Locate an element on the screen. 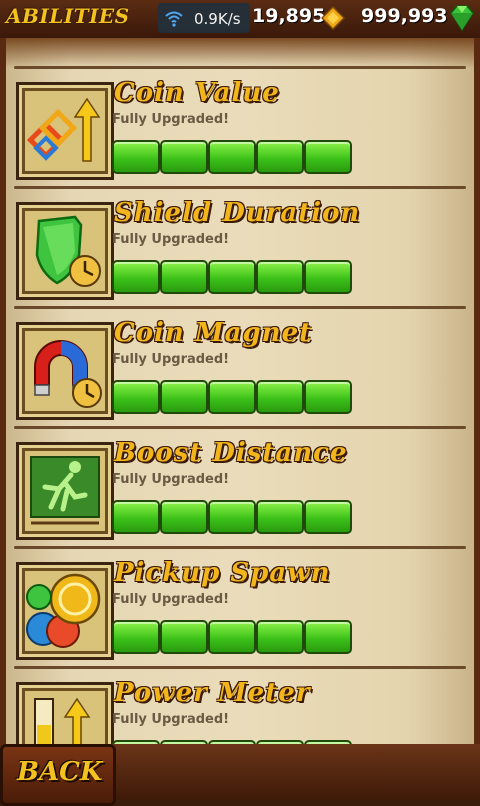 This screenshot has width=480, height=806. ability-row-pickup-spawn: Pickup Spawn Fully Upgraded! is located at coordinates (240, 614).